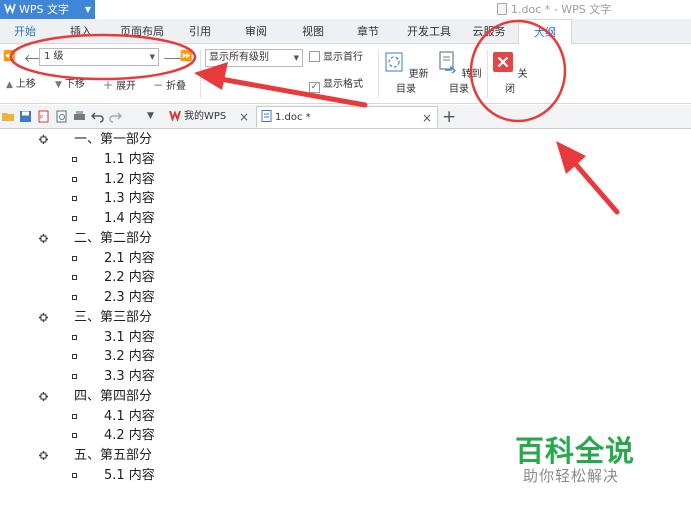 The height and width of the screenshot is (520, 691). What do you see at coordinates (518, 71) in the screenshot?
I see `annotation-ellipse-close` at bounding box center [518, 71].